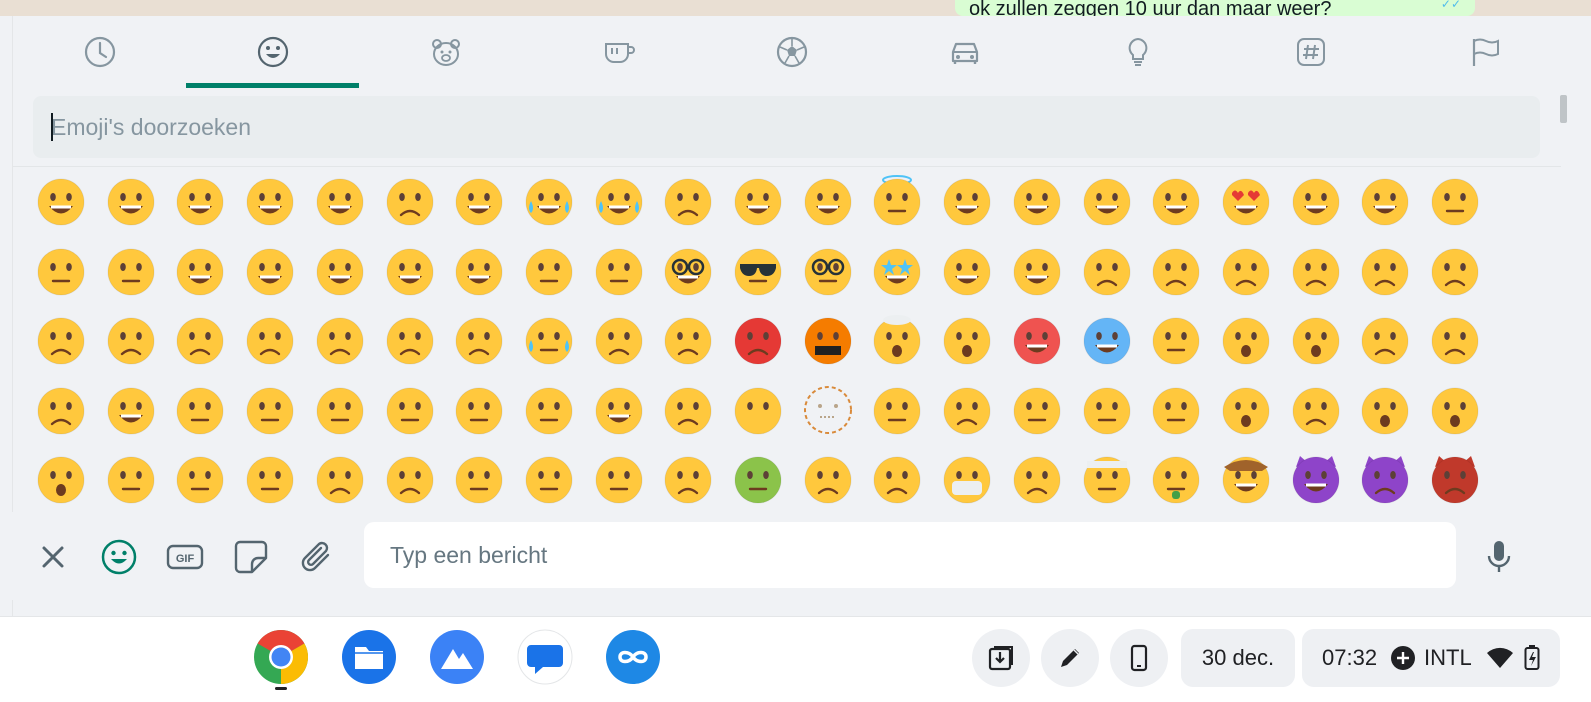 The image size is (1591, 702). I want to click on emoji-search-input, so click(786, 127).